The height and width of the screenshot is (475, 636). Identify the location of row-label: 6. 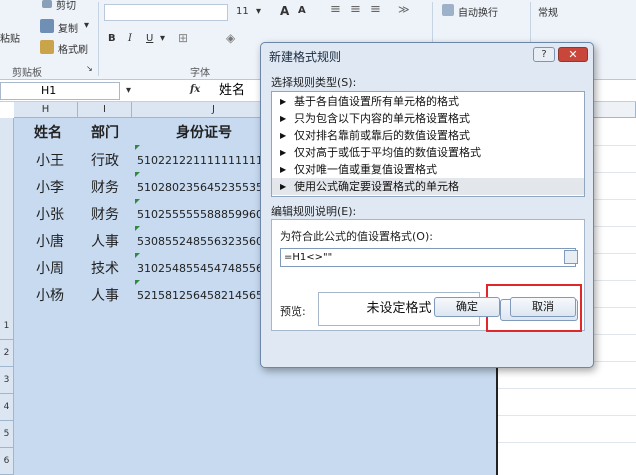
(6, 461).